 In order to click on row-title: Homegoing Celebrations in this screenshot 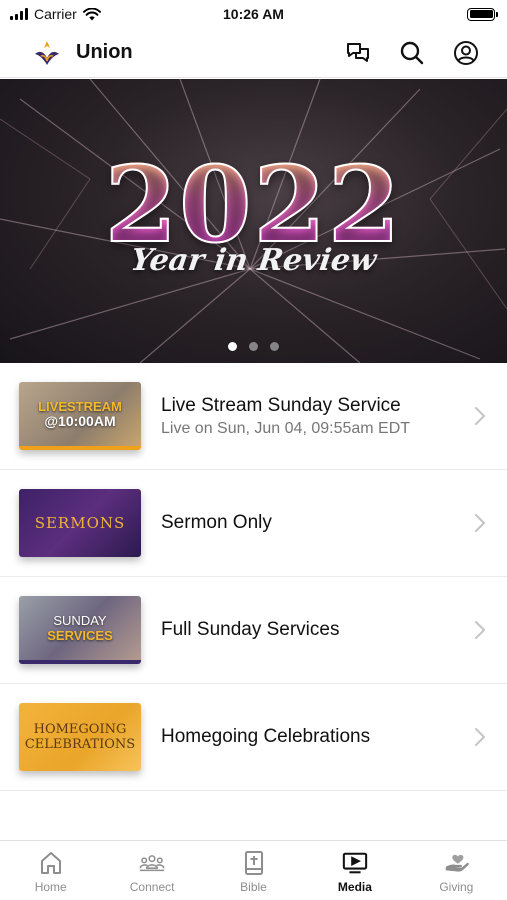, I will do `click(266, 736)`.